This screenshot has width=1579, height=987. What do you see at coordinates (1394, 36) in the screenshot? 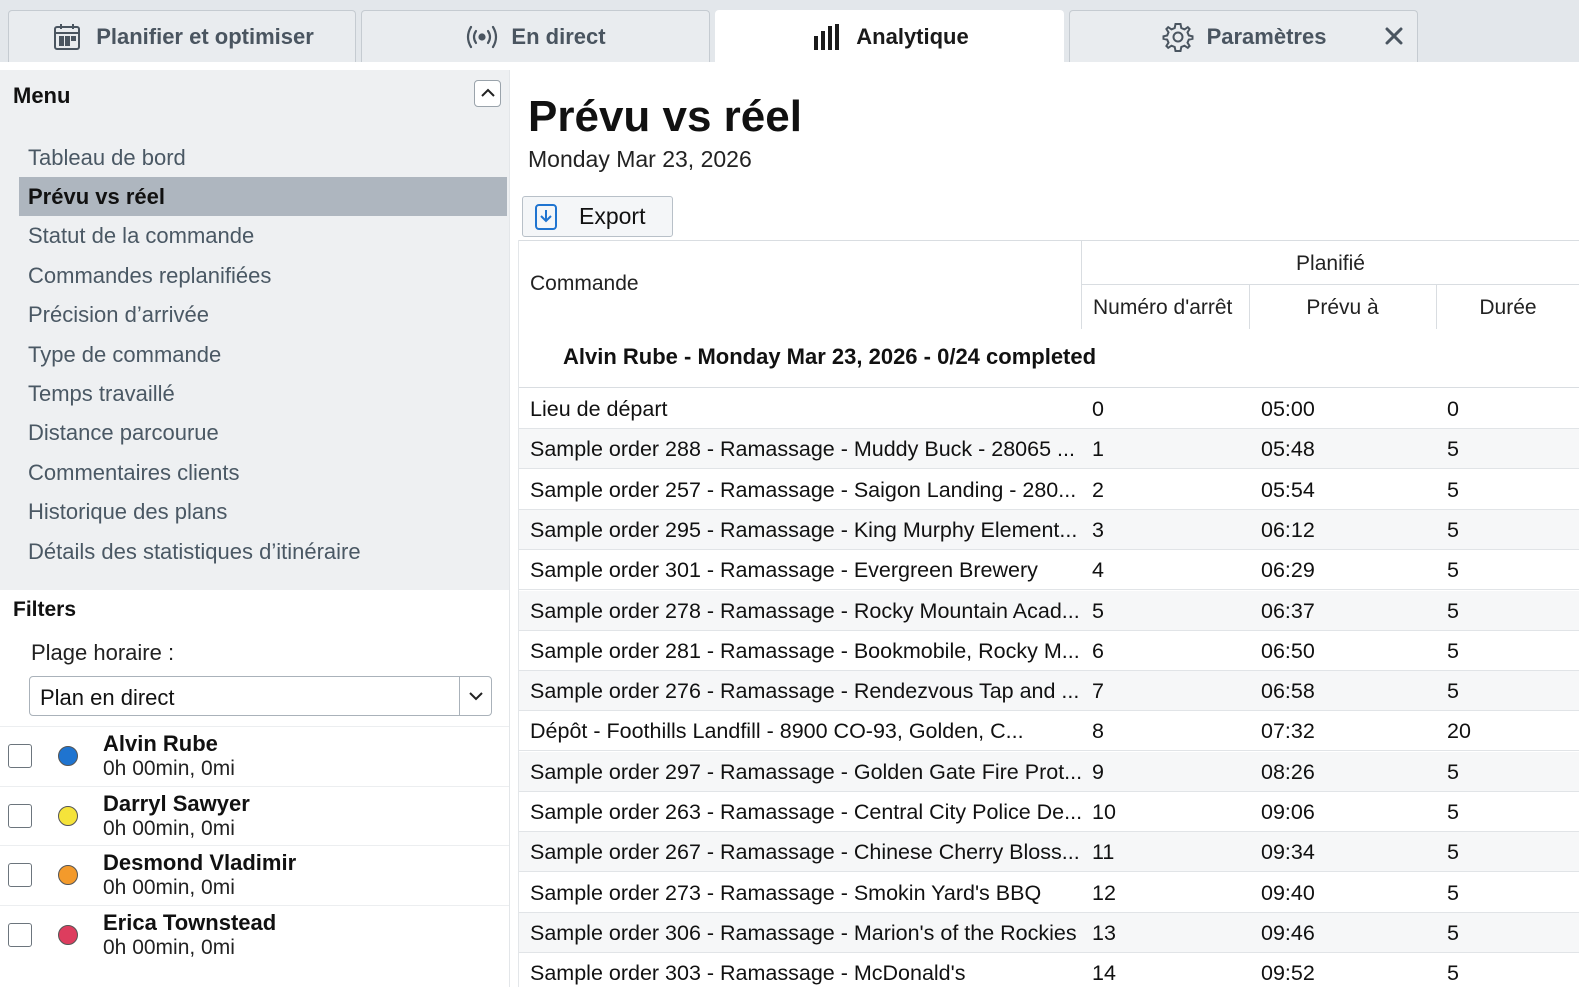
I see `close-icon` at bounding box center [1394, 36].